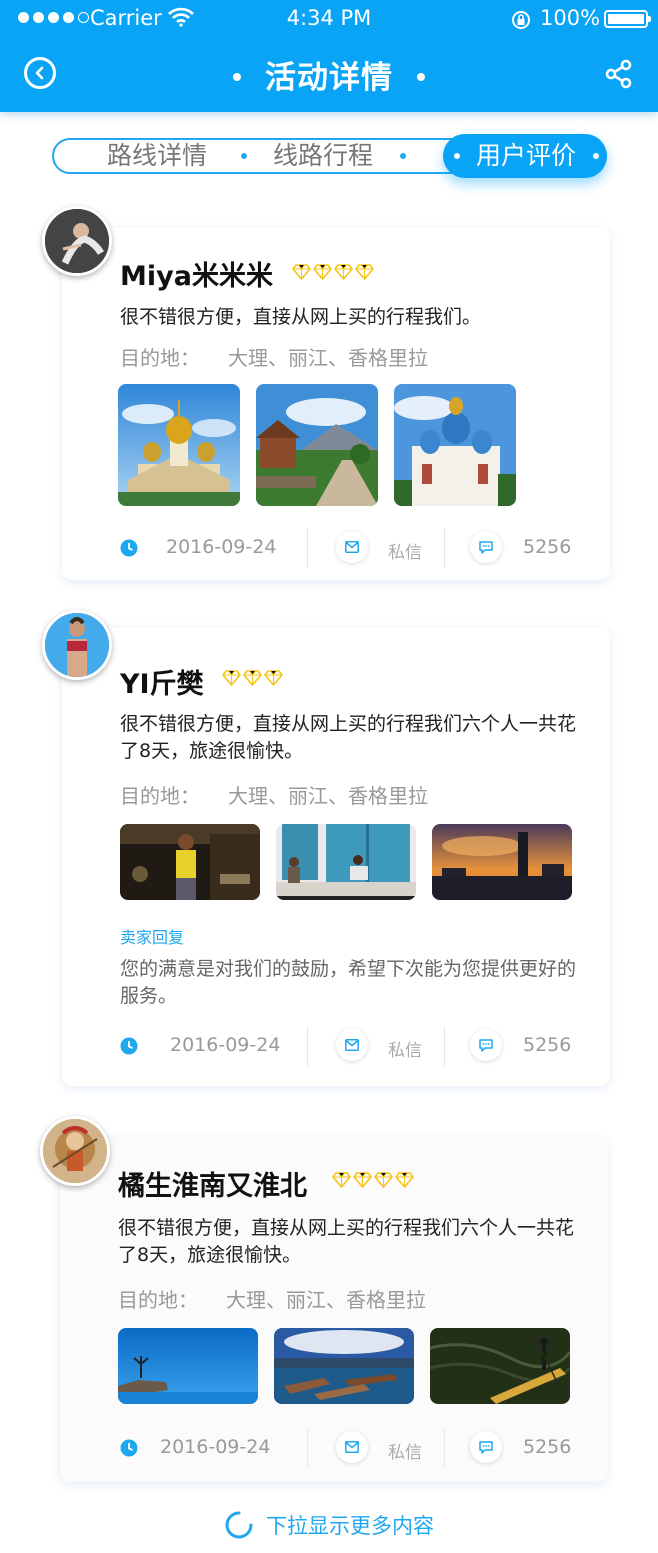 This screenshot has height=1553, width=658. I want to click on seller-reply-label: 卖家回复, so click(152, 937).